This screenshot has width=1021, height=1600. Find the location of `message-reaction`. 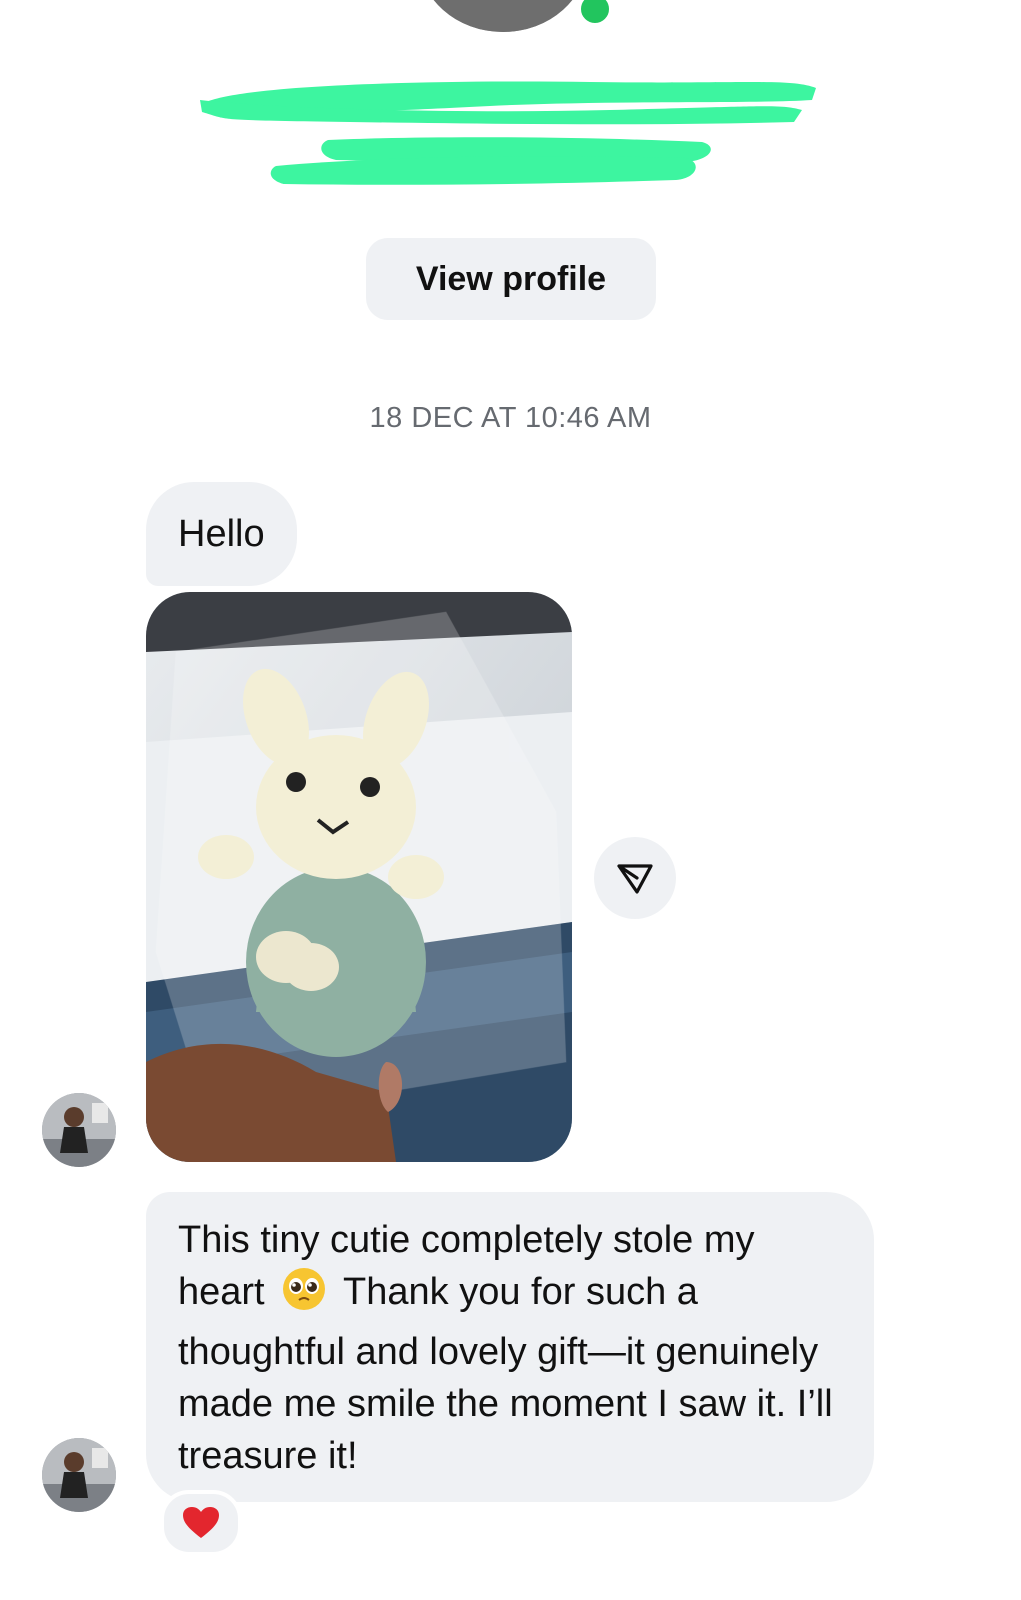

message-reaction is located at coordinates (201, 1523).